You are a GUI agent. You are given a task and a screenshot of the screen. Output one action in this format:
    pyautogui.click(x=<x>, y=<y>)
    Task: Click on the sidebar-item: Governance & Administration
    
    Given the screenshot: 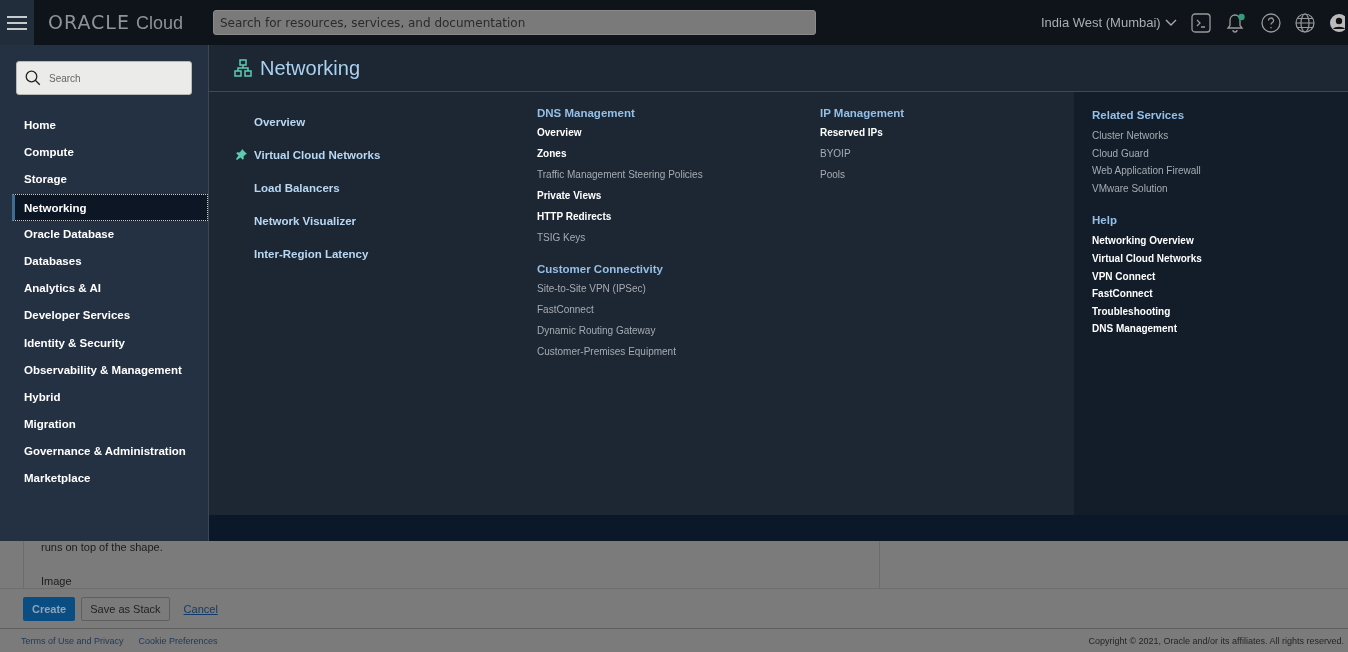 What is the action you would take?
    pyautogui.click(x=104, y=452)
    